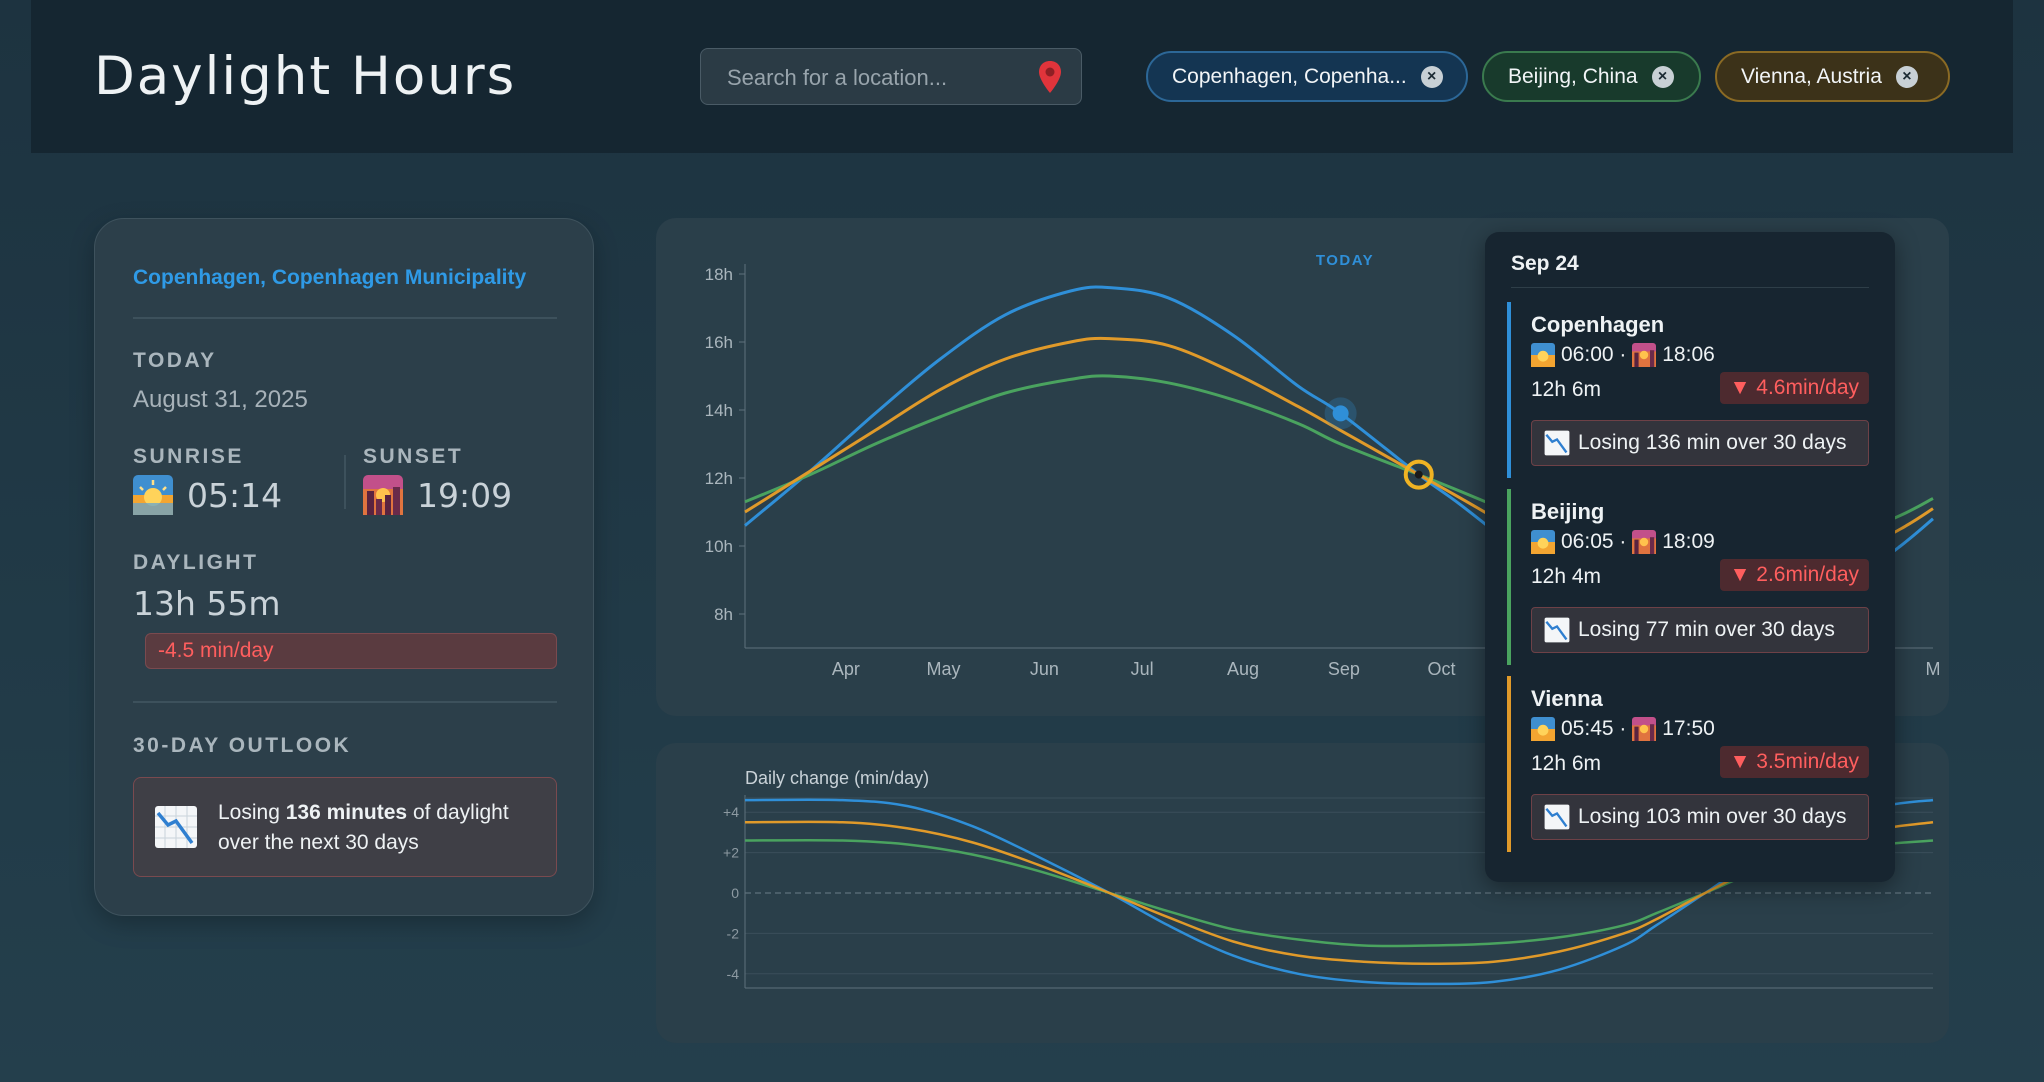 The height and width of the screenshot is (1082, 2044). What do you see at coordinates (1688, 541) in the screenshot?
I see `tooltip-sunset: 18:09` at bounding box center [1688, 541].